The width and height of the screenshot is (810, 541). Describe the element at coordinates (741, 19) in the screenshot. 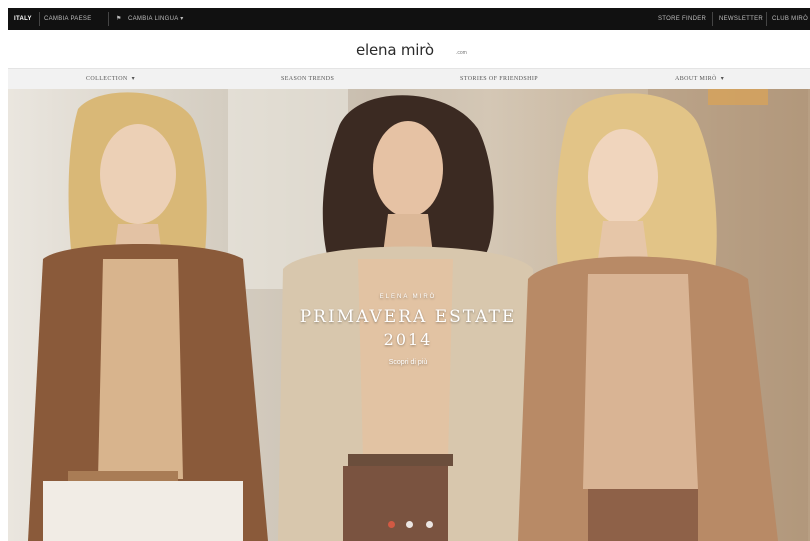

I see `newsletter-link: NEWSLETTER` at that location.